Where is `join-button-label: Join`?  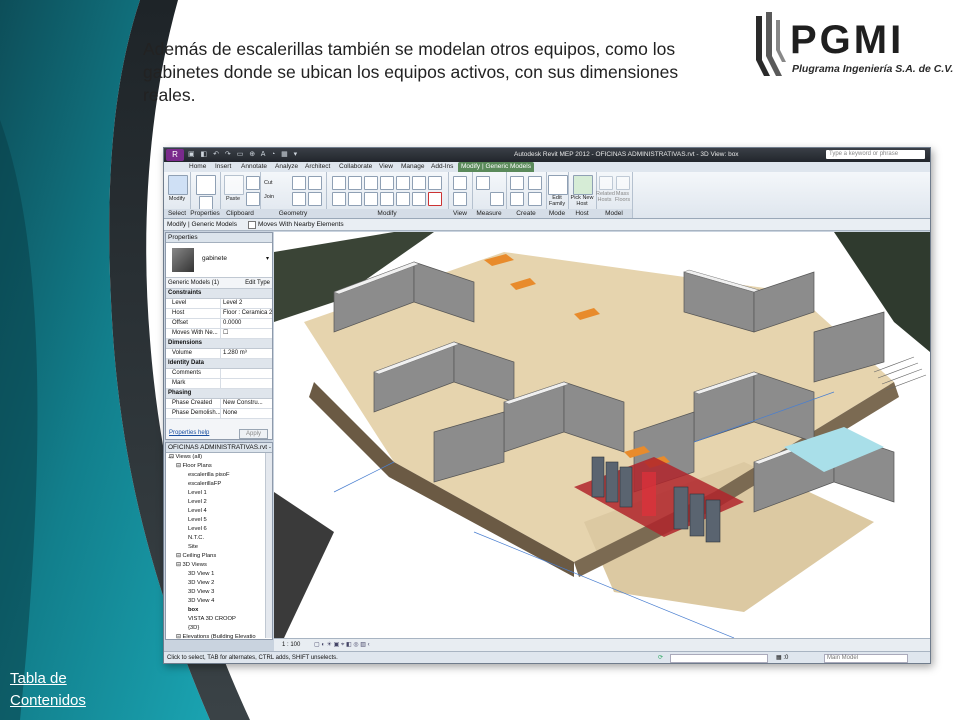
join-button-label: Join is located at coordinates (277, 197).